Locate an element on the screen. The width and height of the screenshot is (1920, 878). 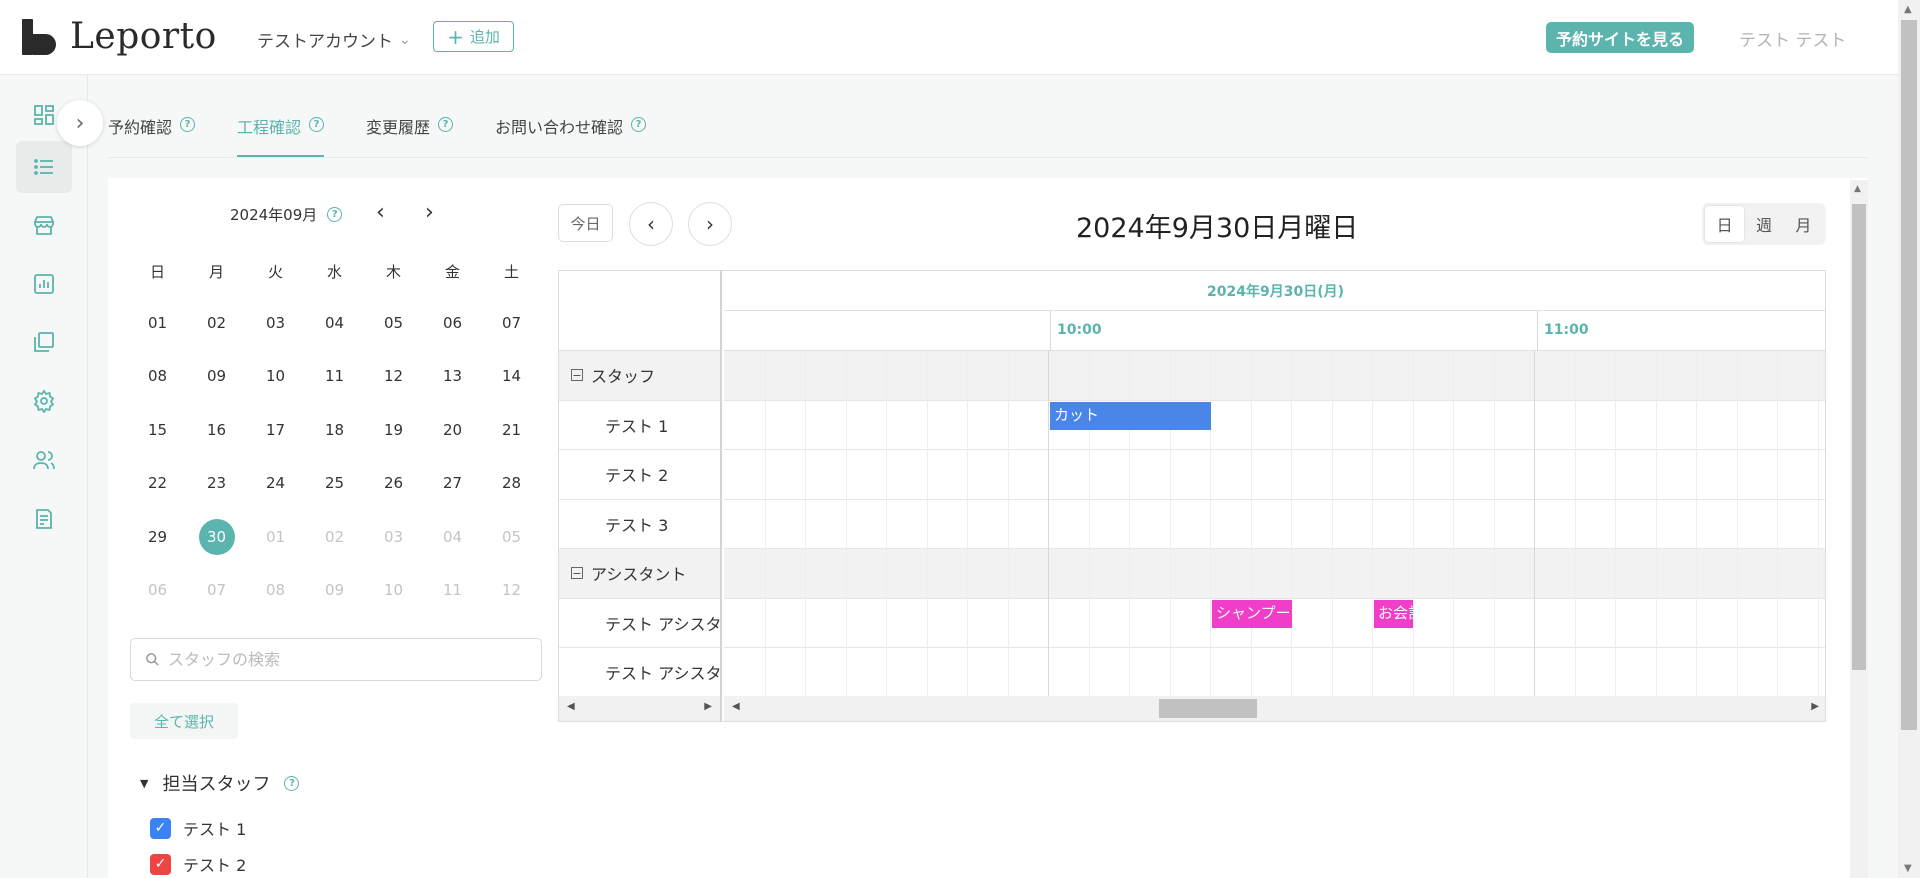
view-month-button: 月 is located at coordinates (1803, 224).